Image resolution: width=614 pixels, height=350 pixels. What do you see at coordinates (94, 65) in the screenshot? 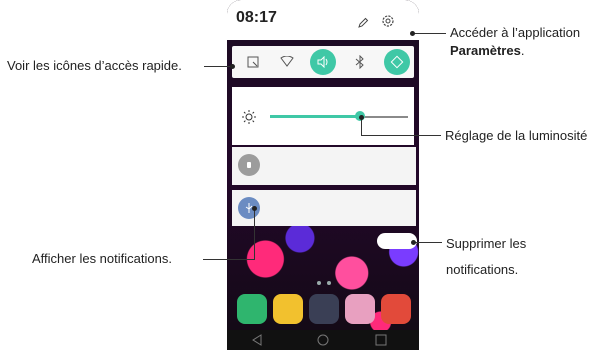
I see `callout-quick-access: Voir les icônes d’accès rapide.` at bounding box center [94, 65].